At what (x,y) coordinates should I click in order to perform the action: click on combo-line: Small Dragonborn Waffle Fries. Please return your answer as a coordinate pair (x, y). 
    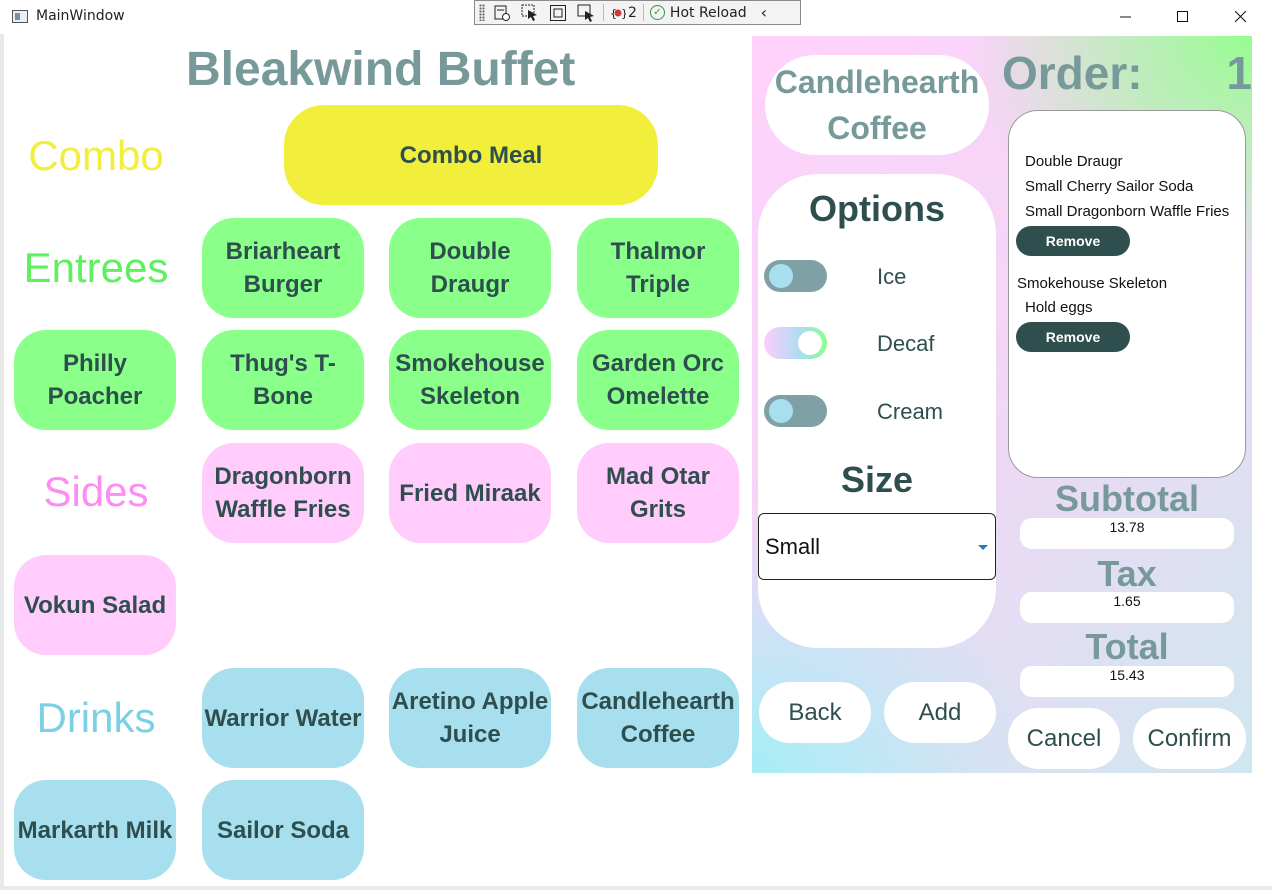
    Looking at the image, I should click on (1127, 211).